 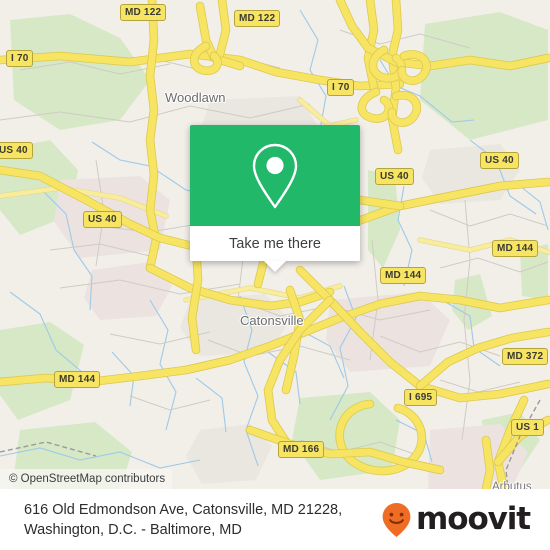 I want to click on location-pin-icon, so click(x=275, y=175).